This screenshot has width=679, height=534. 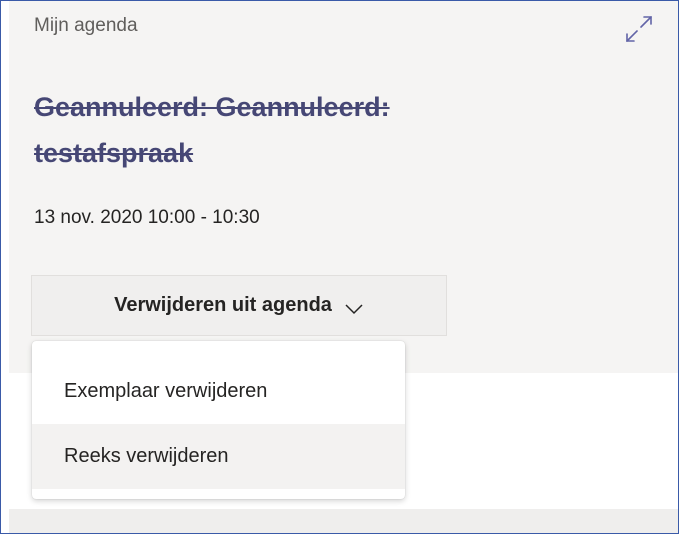 I want to click on menu-item-delete-series: Reeks verwijderen, so click(x=218, y=456).